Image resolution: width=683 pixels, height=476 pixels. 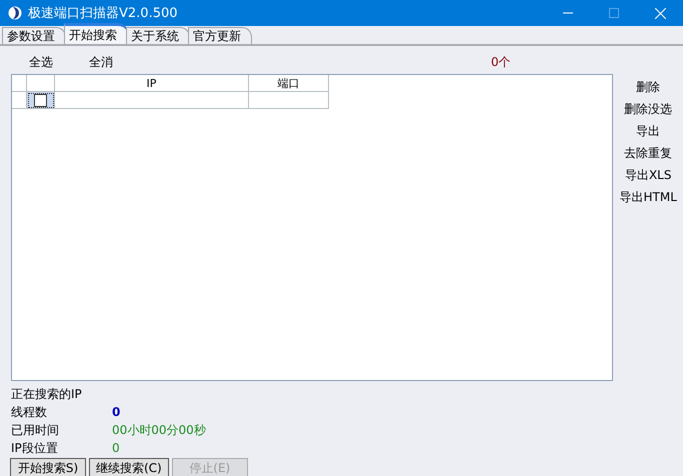 What do you see at coordinates (110, 62) in the screenshot?
I see `deselect-all-button: 全消` at bounding box center [110, 62].